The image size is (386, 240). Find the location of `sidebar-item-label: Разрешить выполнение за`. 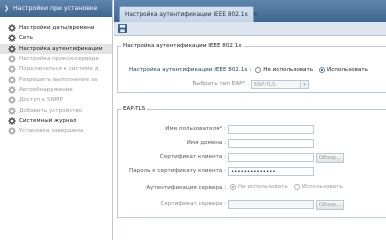

sidebar-item-label: Разрешить выполнение за is located at coordinates (58, 79).